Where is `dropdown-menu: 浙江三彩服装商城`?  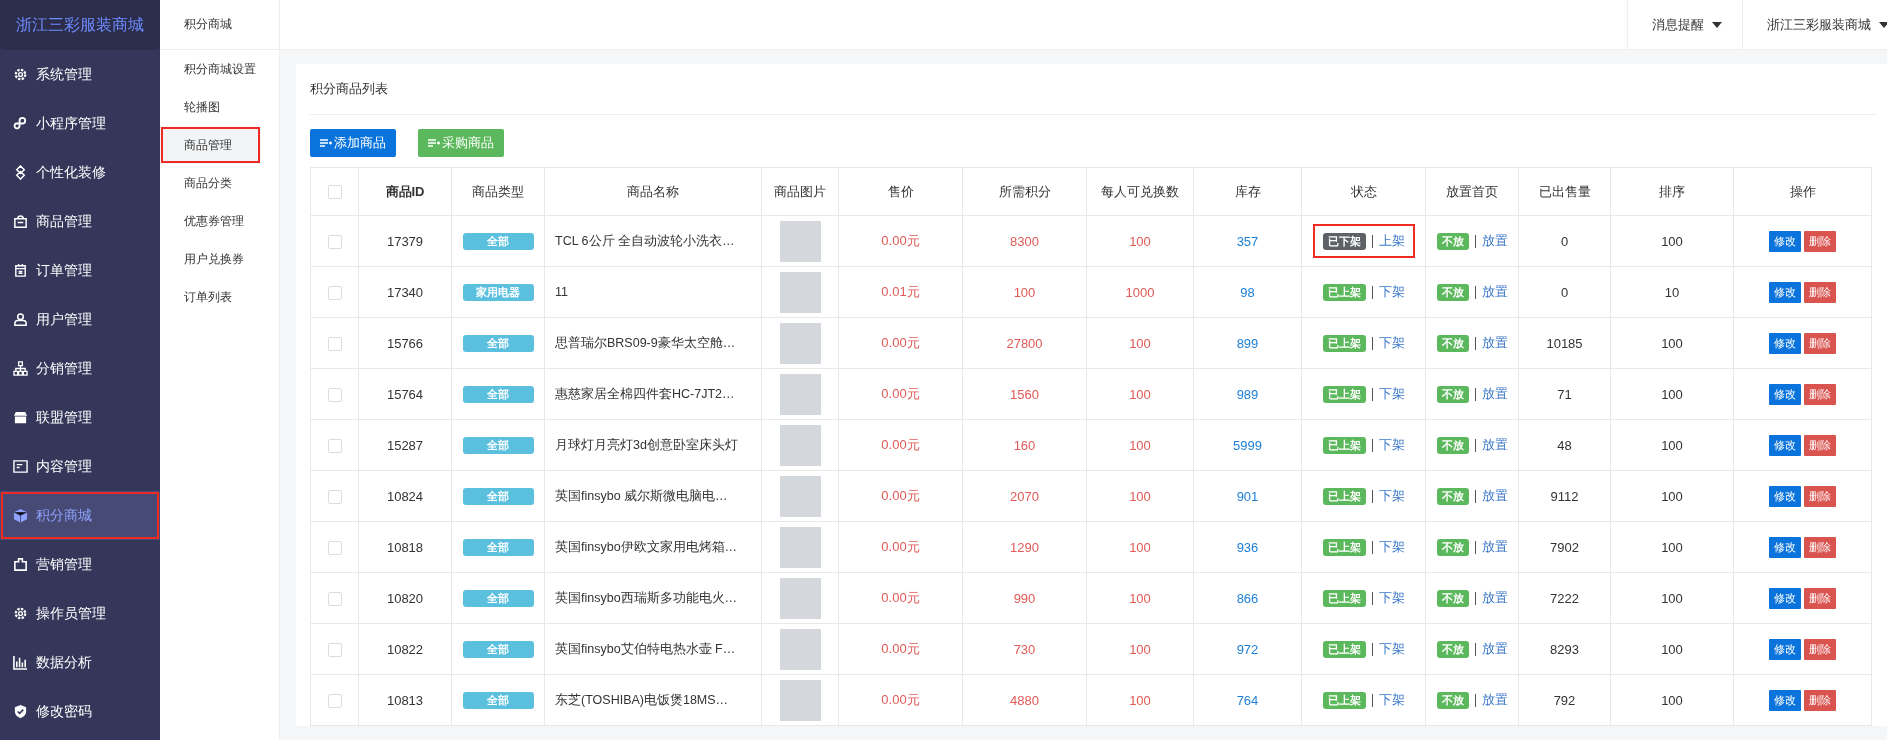 dropdown-menu: 浙江三彩服装商城 is located at coordinates (1814, 24).